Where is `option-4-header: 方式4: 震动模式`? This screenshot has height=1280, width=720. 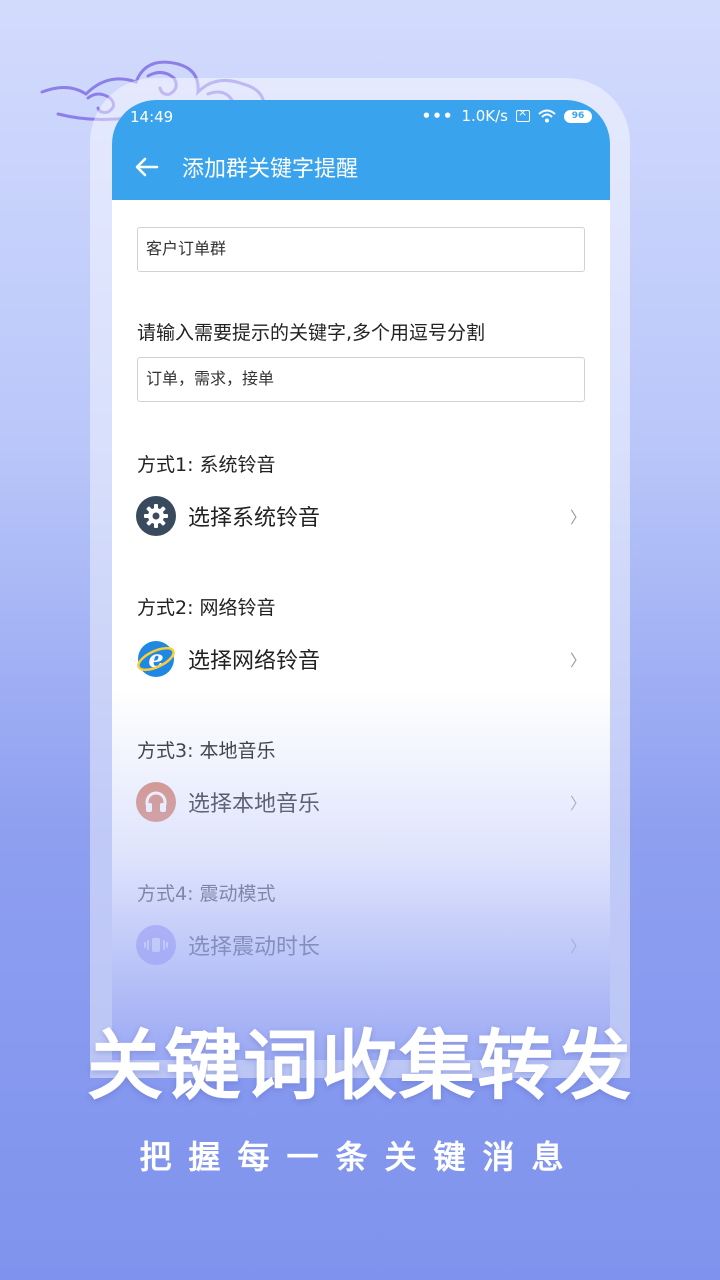
option-4-header: 方式4: 震动模式 is located at coordinates (206, 894).